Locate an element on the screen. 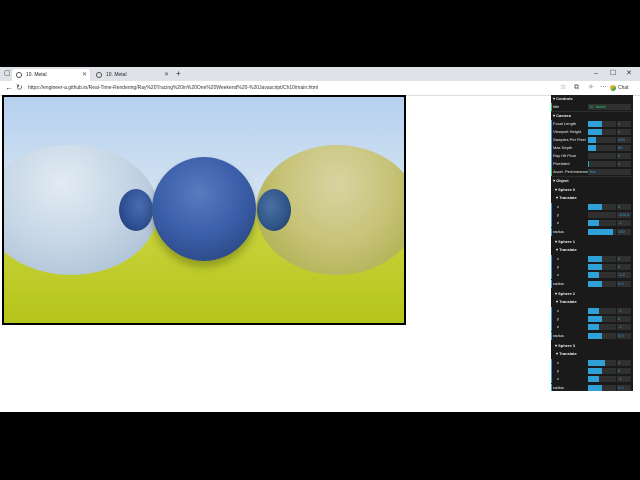 This screenshot has height=480, width=640. tab-actions-icon: ▢ is located at coordinates (7, 73).